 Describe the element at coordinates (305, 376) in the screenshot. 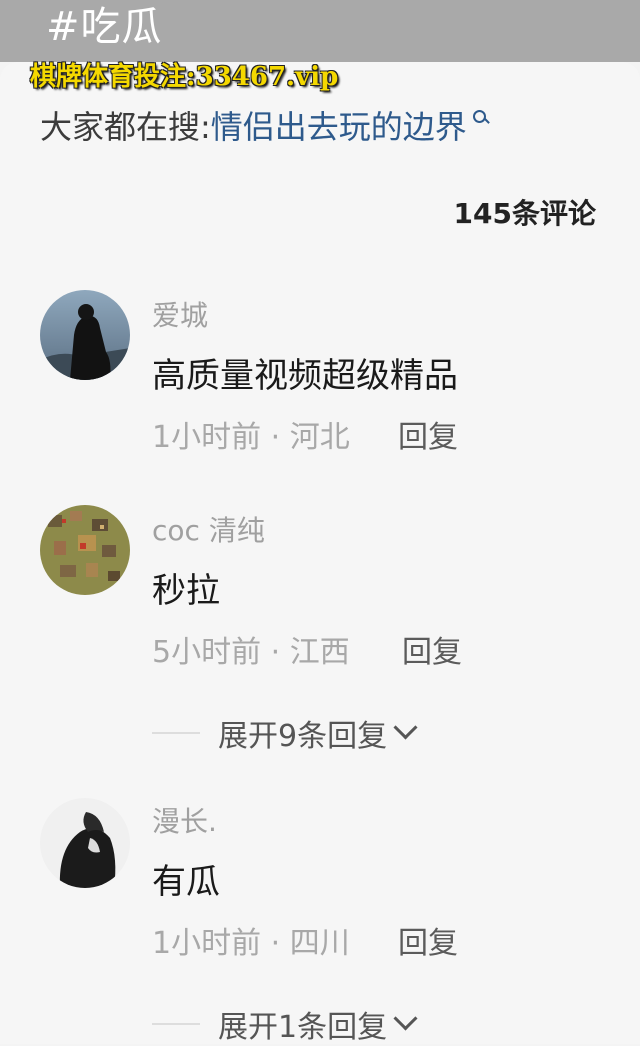

I see `comment-content: 高质量视频超级精品` at that location.